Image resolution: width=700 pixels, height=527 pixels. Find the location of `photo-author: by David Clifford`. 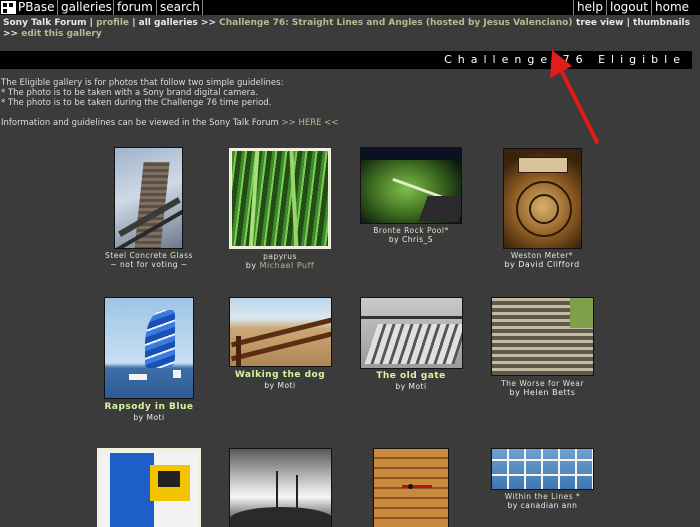

photo-author: by David Clifford is located at coordinates (542, 264).